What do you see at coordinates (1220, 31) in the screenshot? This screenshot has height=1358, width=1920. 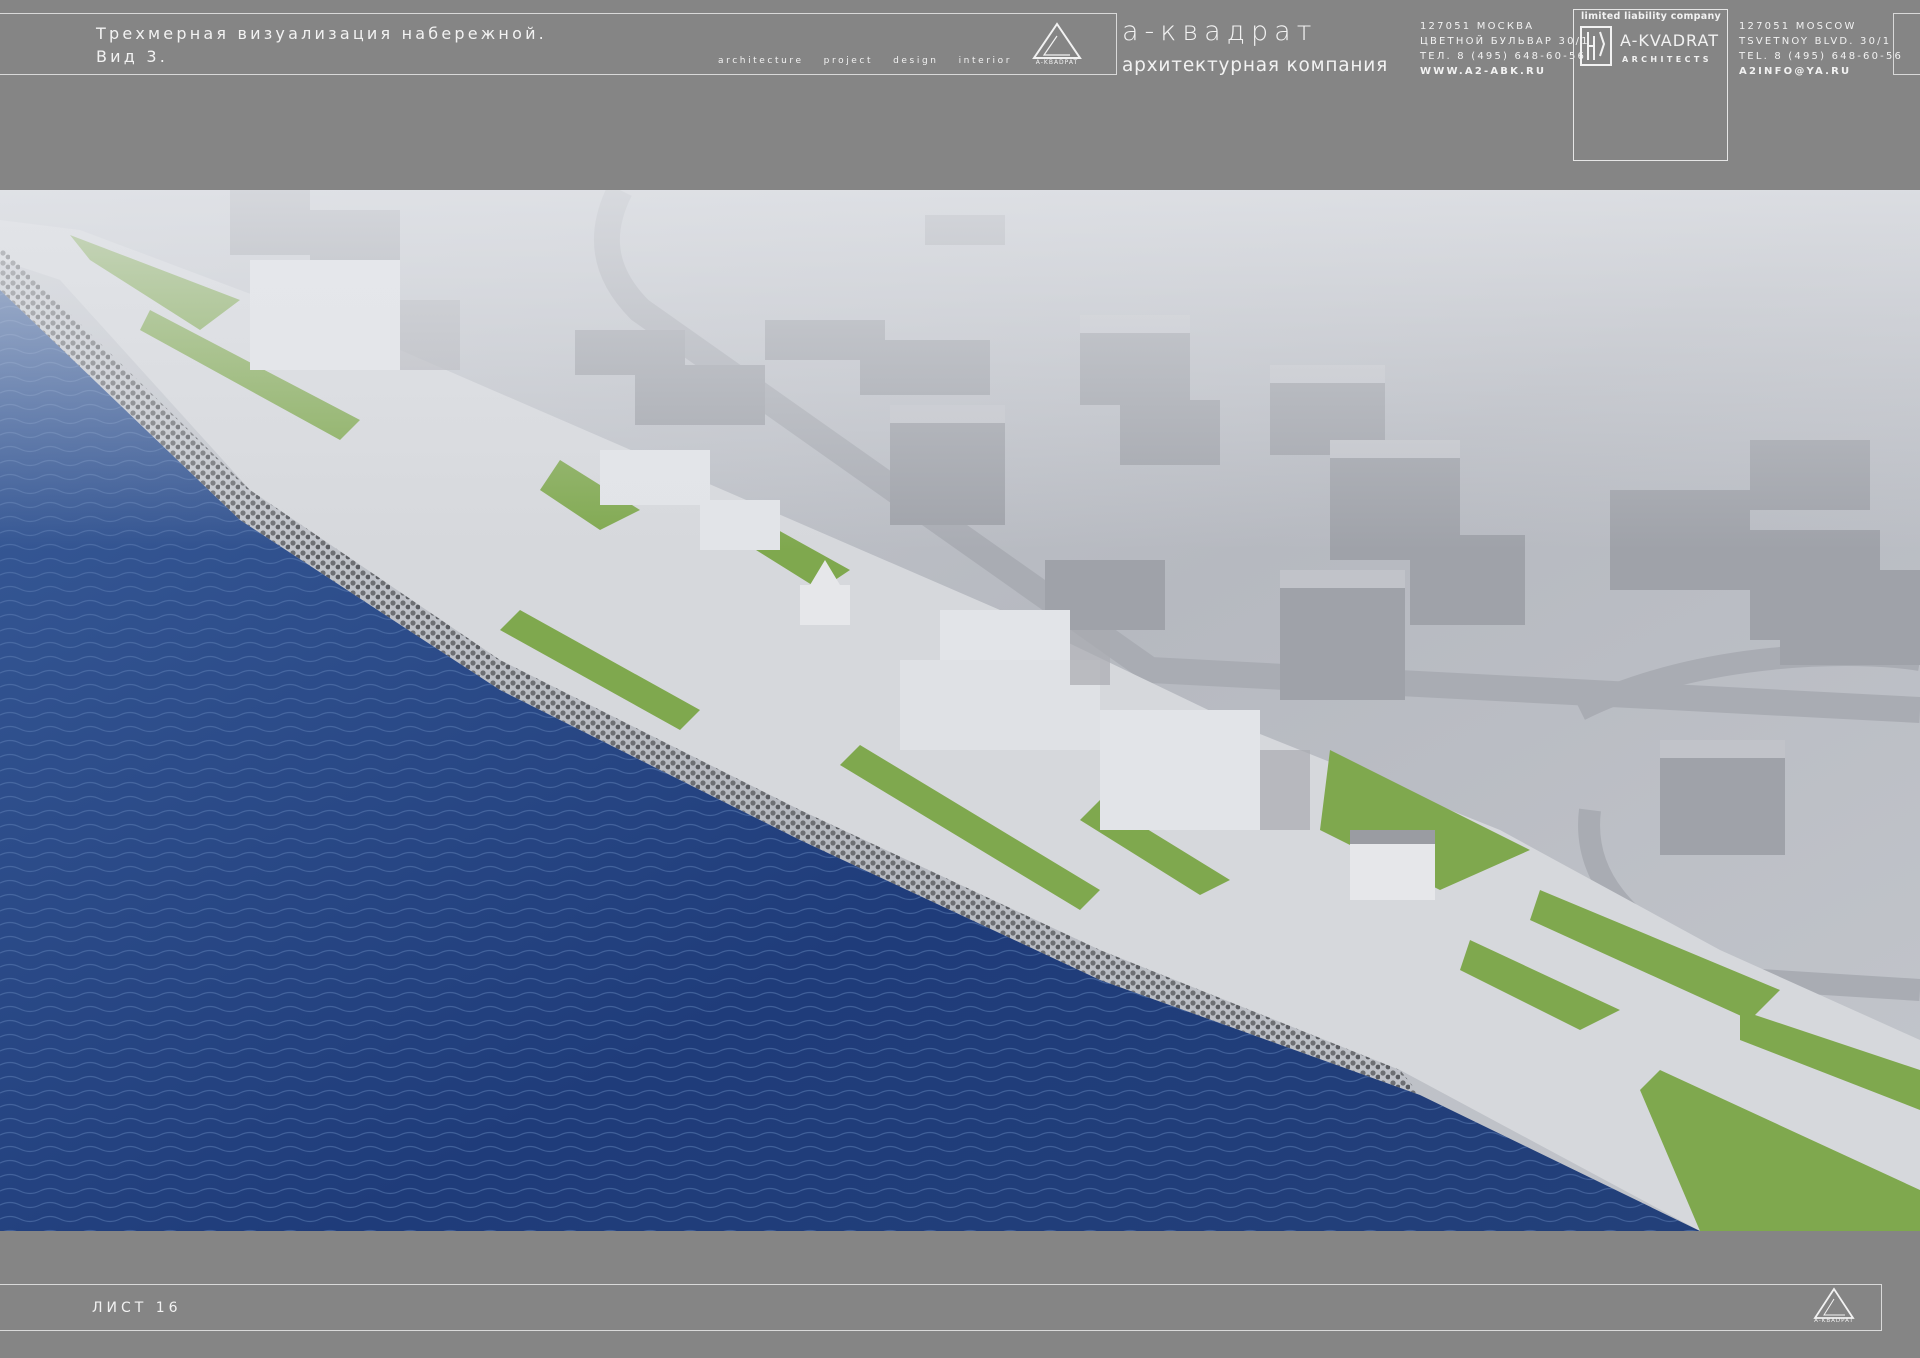 I see `brand-name: а-квадрат` at bounding box center [1220, 31].